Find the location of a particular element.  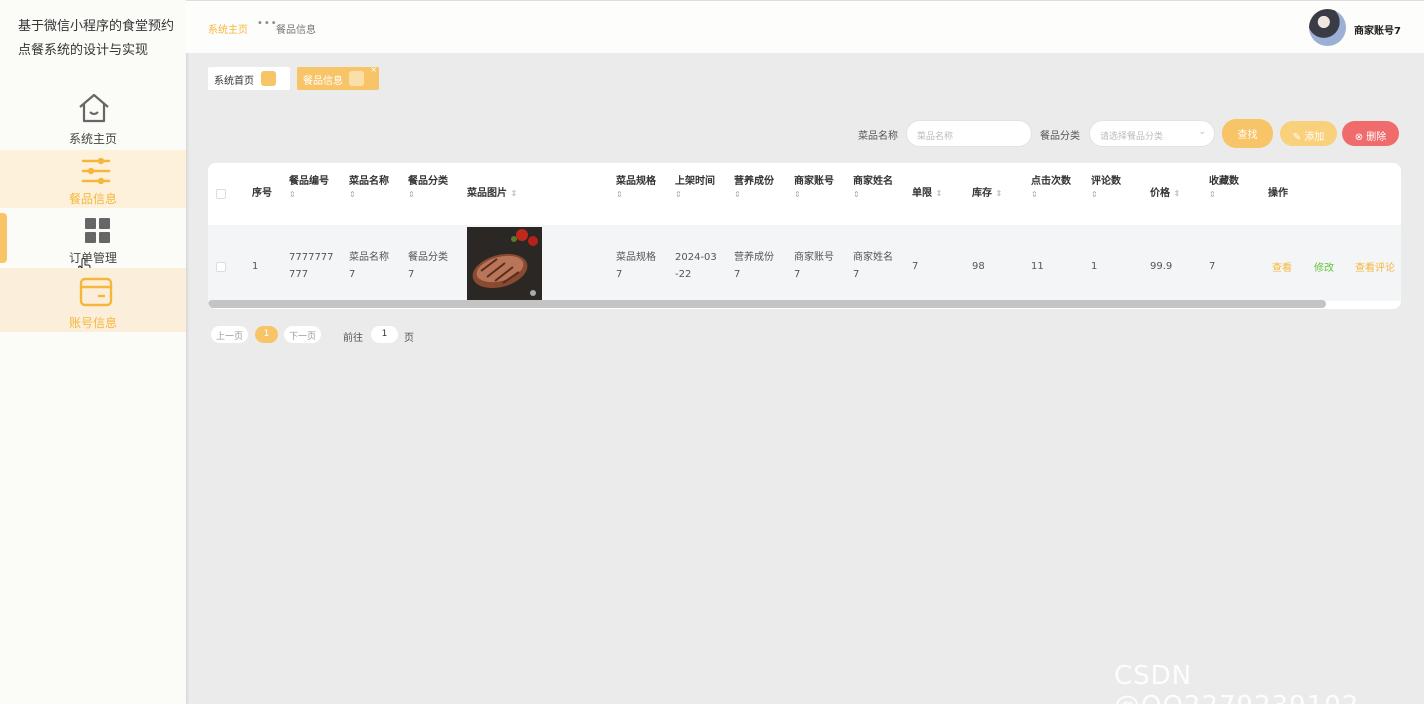

cell-date: 2024-03 -22 is located at coordinates (696, 266).